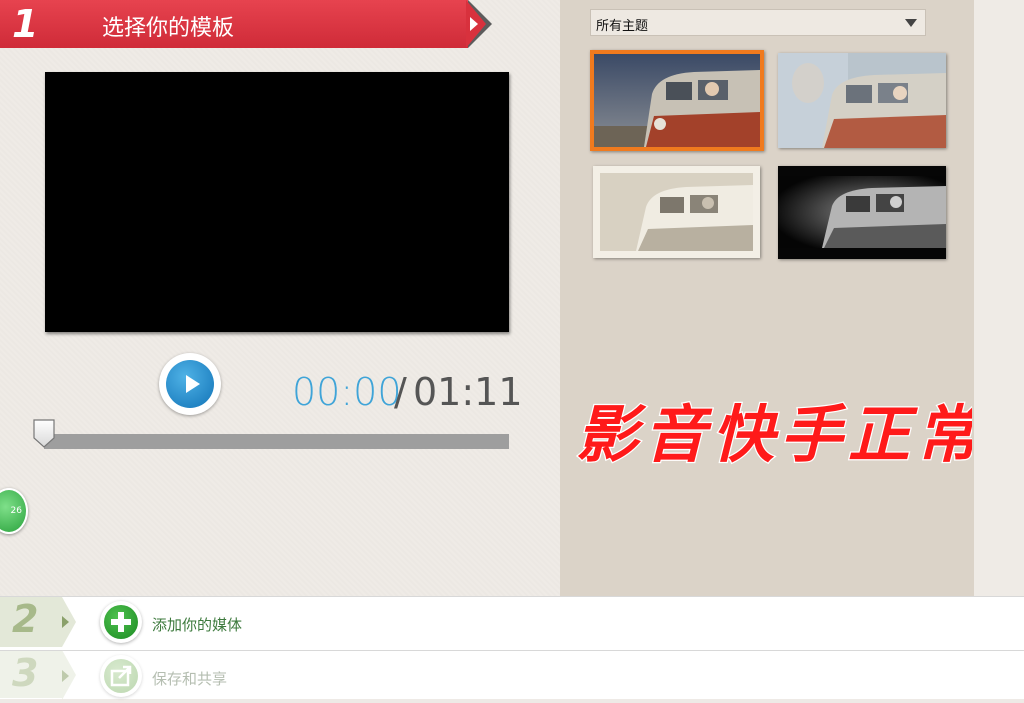  I want to click on step1-chevron-icon, so click(474, 24).